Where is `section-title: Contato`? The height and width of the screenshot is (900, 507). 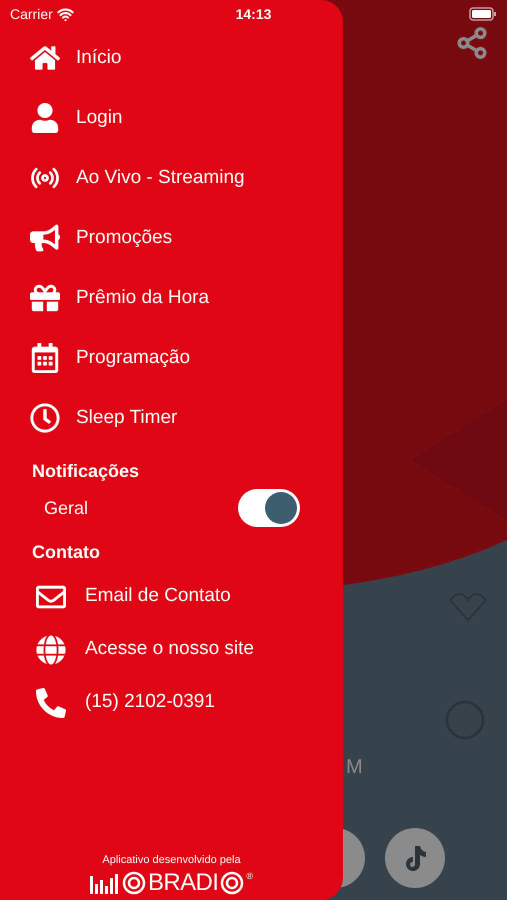 section-title: Contato is located at coordinates (66, 552).